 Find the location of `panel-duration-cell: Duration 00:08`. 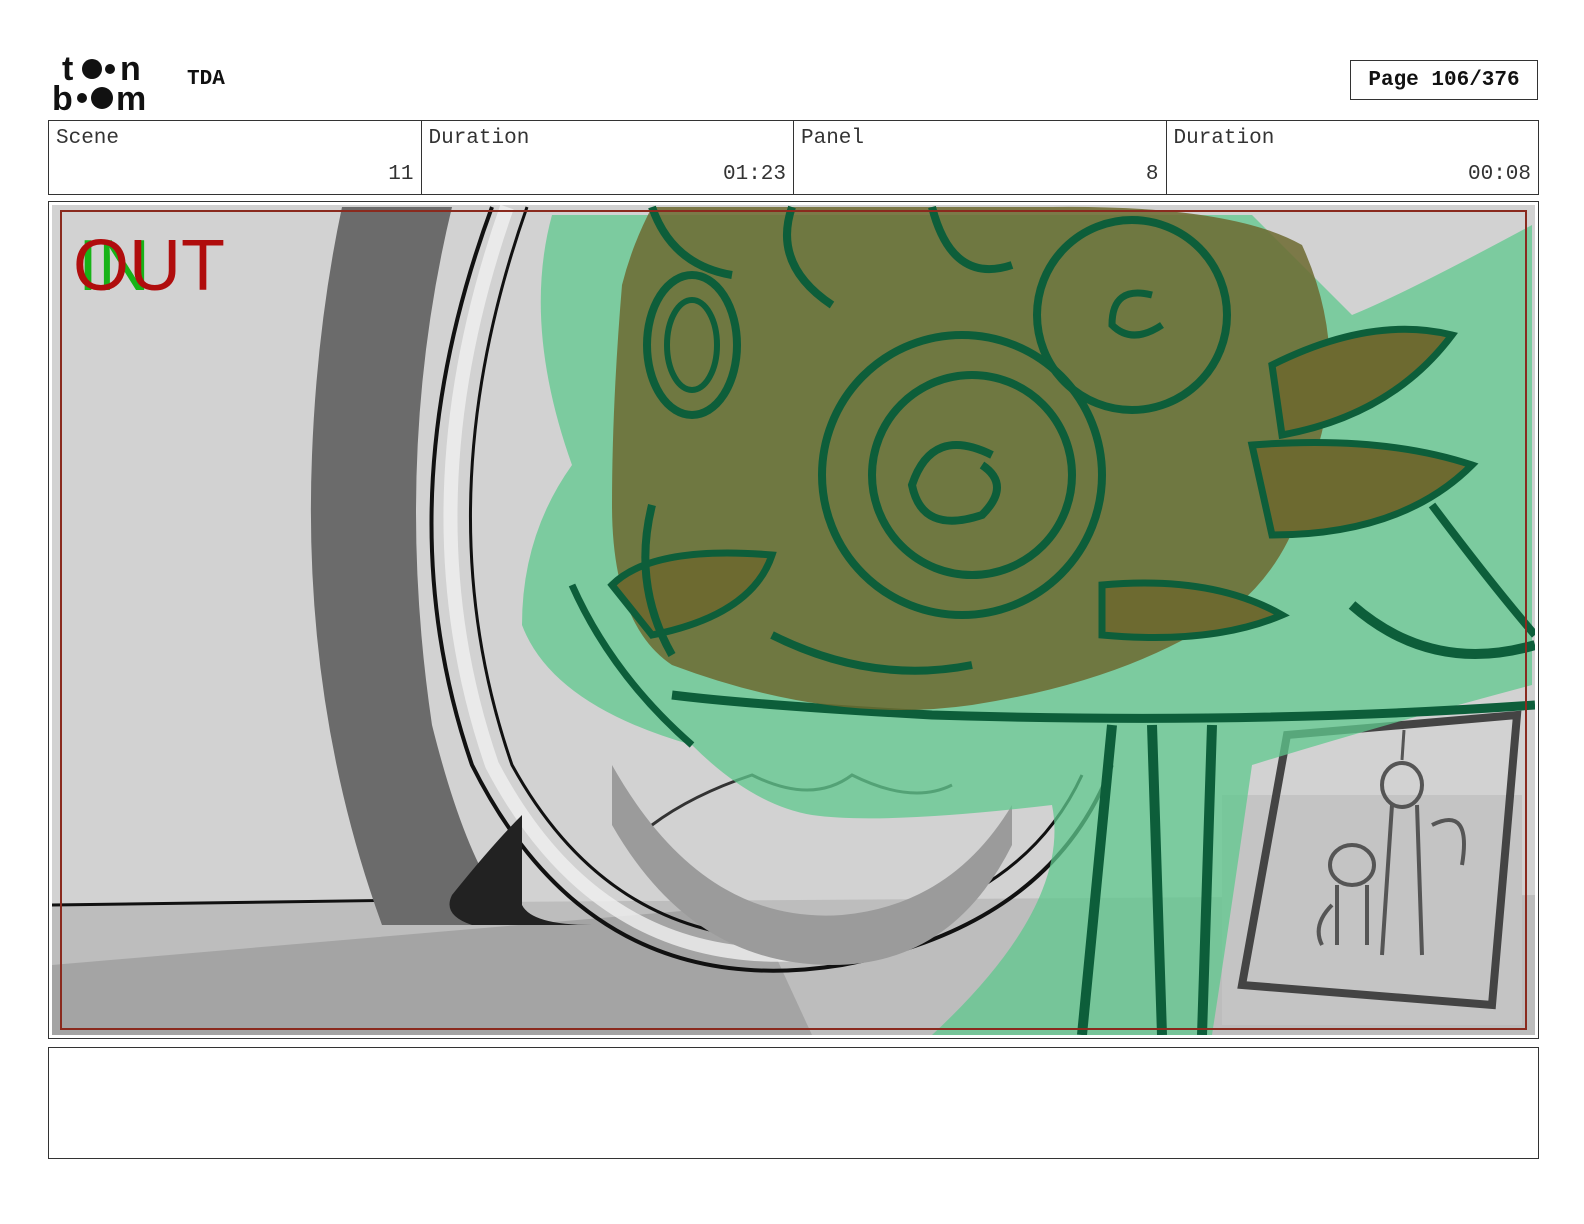

panel-duration-cell: Duration 00:08 is located at coordinates (1353, 157).